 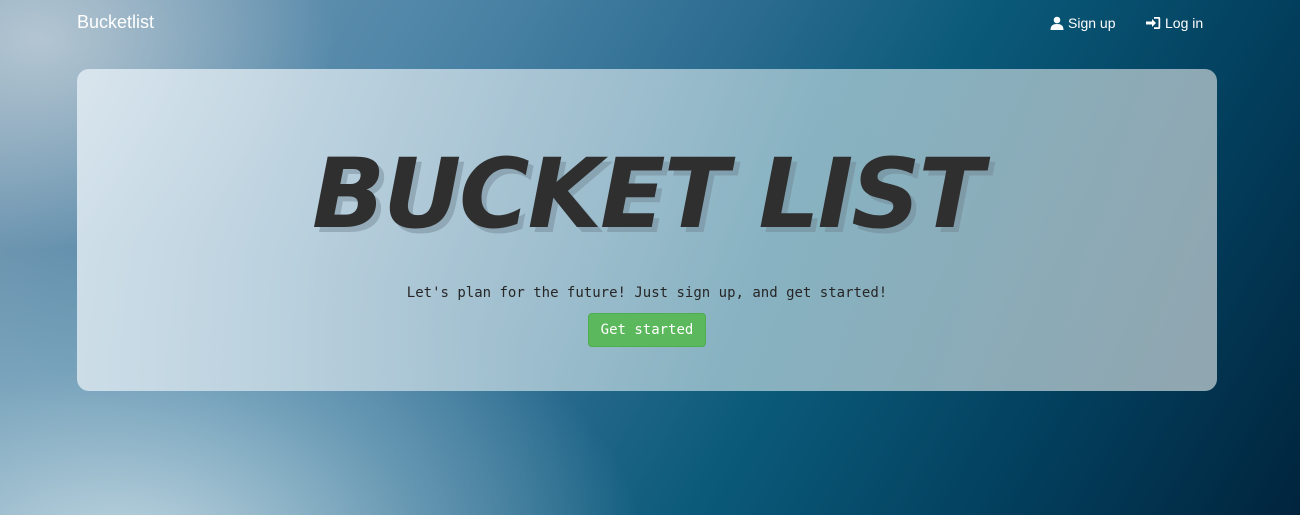 I want to click on get-started-button: Get started, so click(x=647, y=330).